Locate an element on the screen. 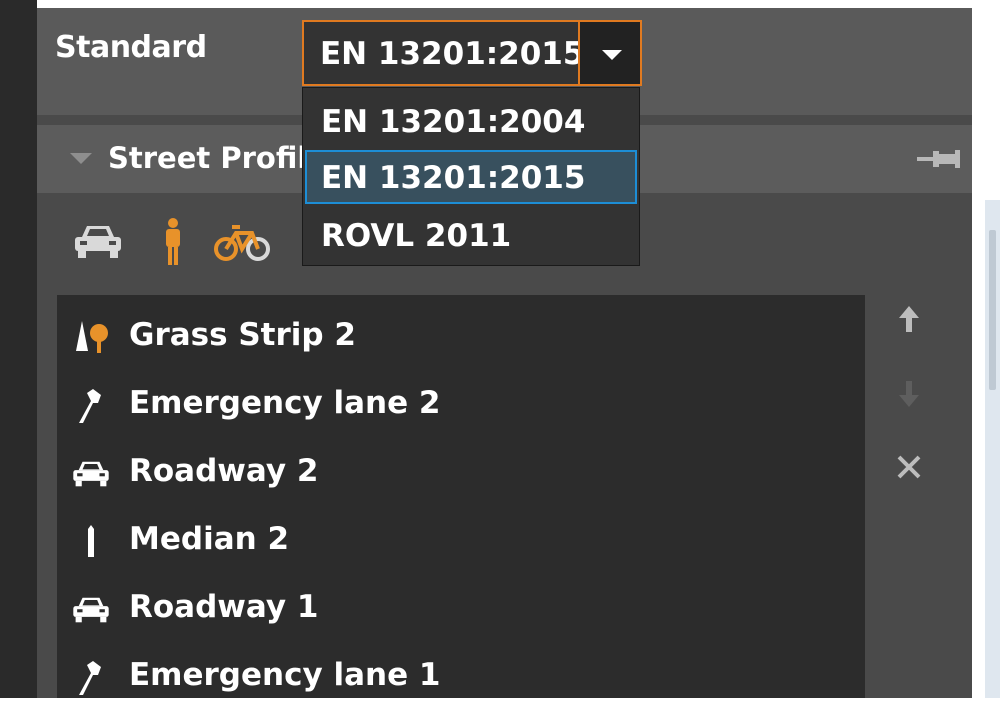 This screenshot has width=1000, height=711. chevron-down-icon is located at coordinates (612, 55).